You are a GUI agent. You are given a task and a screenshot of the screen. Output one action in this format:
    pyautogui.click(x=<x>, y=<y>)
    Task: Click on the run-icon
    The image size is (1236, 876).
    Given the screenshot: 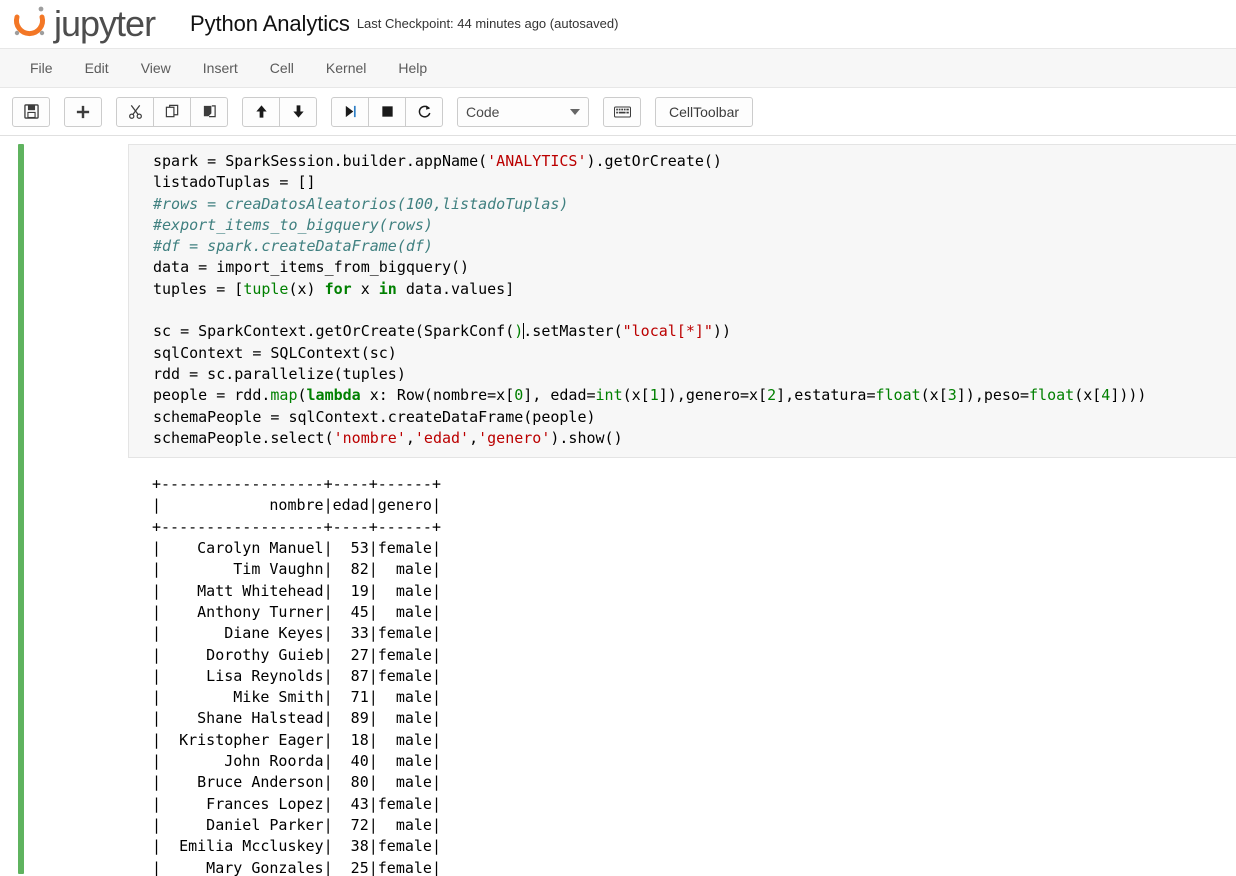 What is the action you would take?
    pyautogui.click(x=350, y=111)
    